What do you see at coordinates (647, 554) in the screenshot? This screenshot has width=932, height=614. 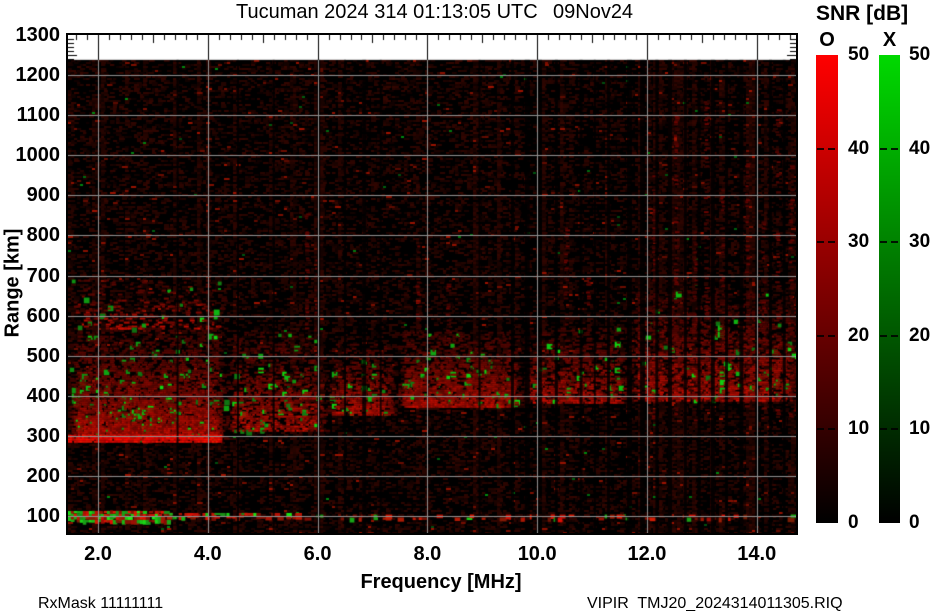 I see `x-tick-label: 12.0` at bounding box center [647, 554].